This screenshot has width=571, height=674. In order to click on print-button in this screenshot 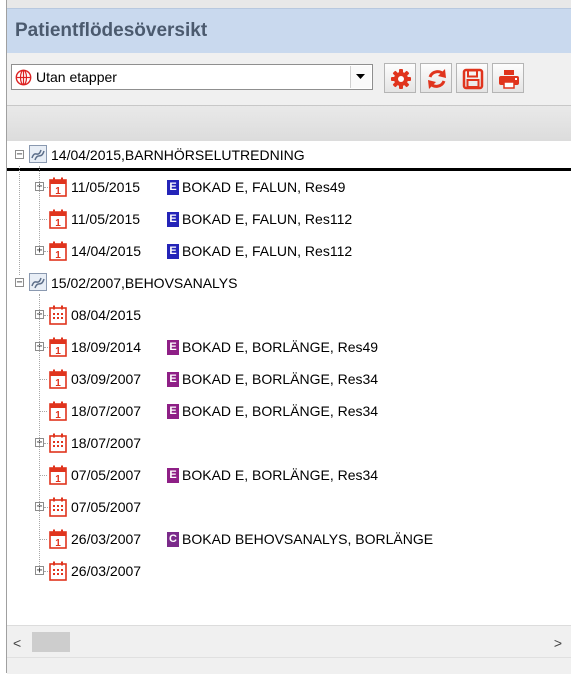, I will do `click(508, 78)`.